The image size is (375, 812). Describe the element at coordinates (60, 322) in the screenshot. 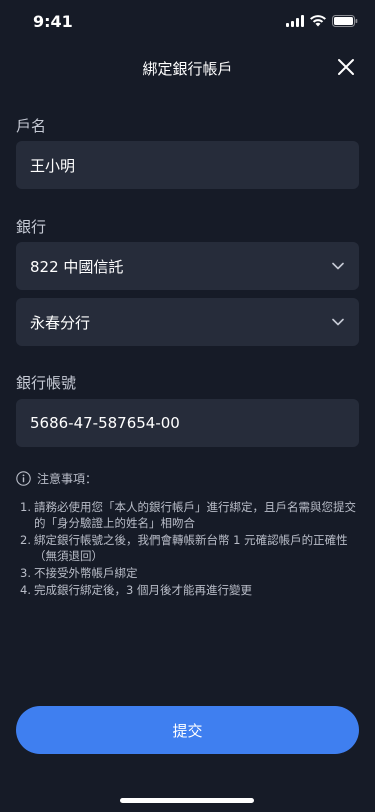

I see `branch-value: 永春分行` at that location.